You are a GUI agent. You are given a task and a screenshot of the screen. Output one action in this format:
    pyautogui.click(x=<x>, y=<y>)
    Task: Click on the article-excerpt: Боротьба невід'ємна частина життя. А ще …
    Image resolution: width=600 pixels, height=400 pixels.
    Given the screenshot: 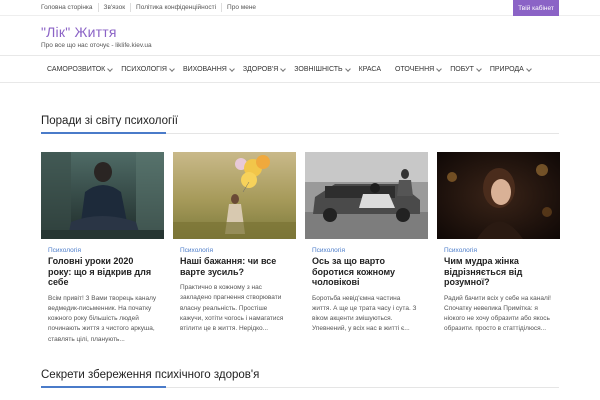 What is the action you would take?
    pyautogui.click(x=364, y=313)
    